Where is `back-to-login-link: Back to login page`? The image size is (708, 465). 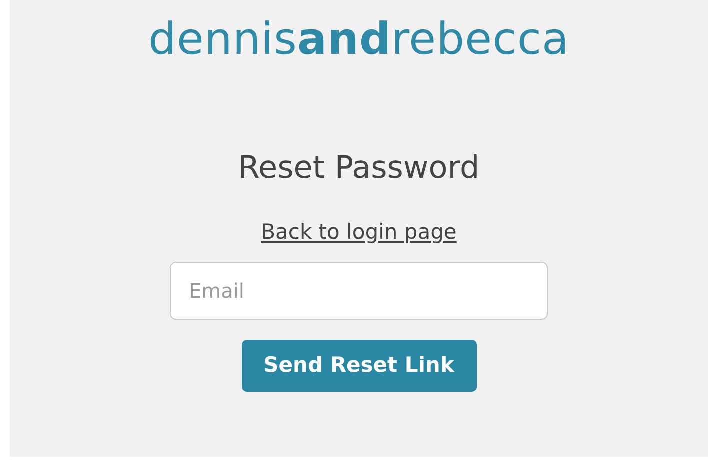
back-to-login-link: Back to login page is located at coordinates (359, 232).